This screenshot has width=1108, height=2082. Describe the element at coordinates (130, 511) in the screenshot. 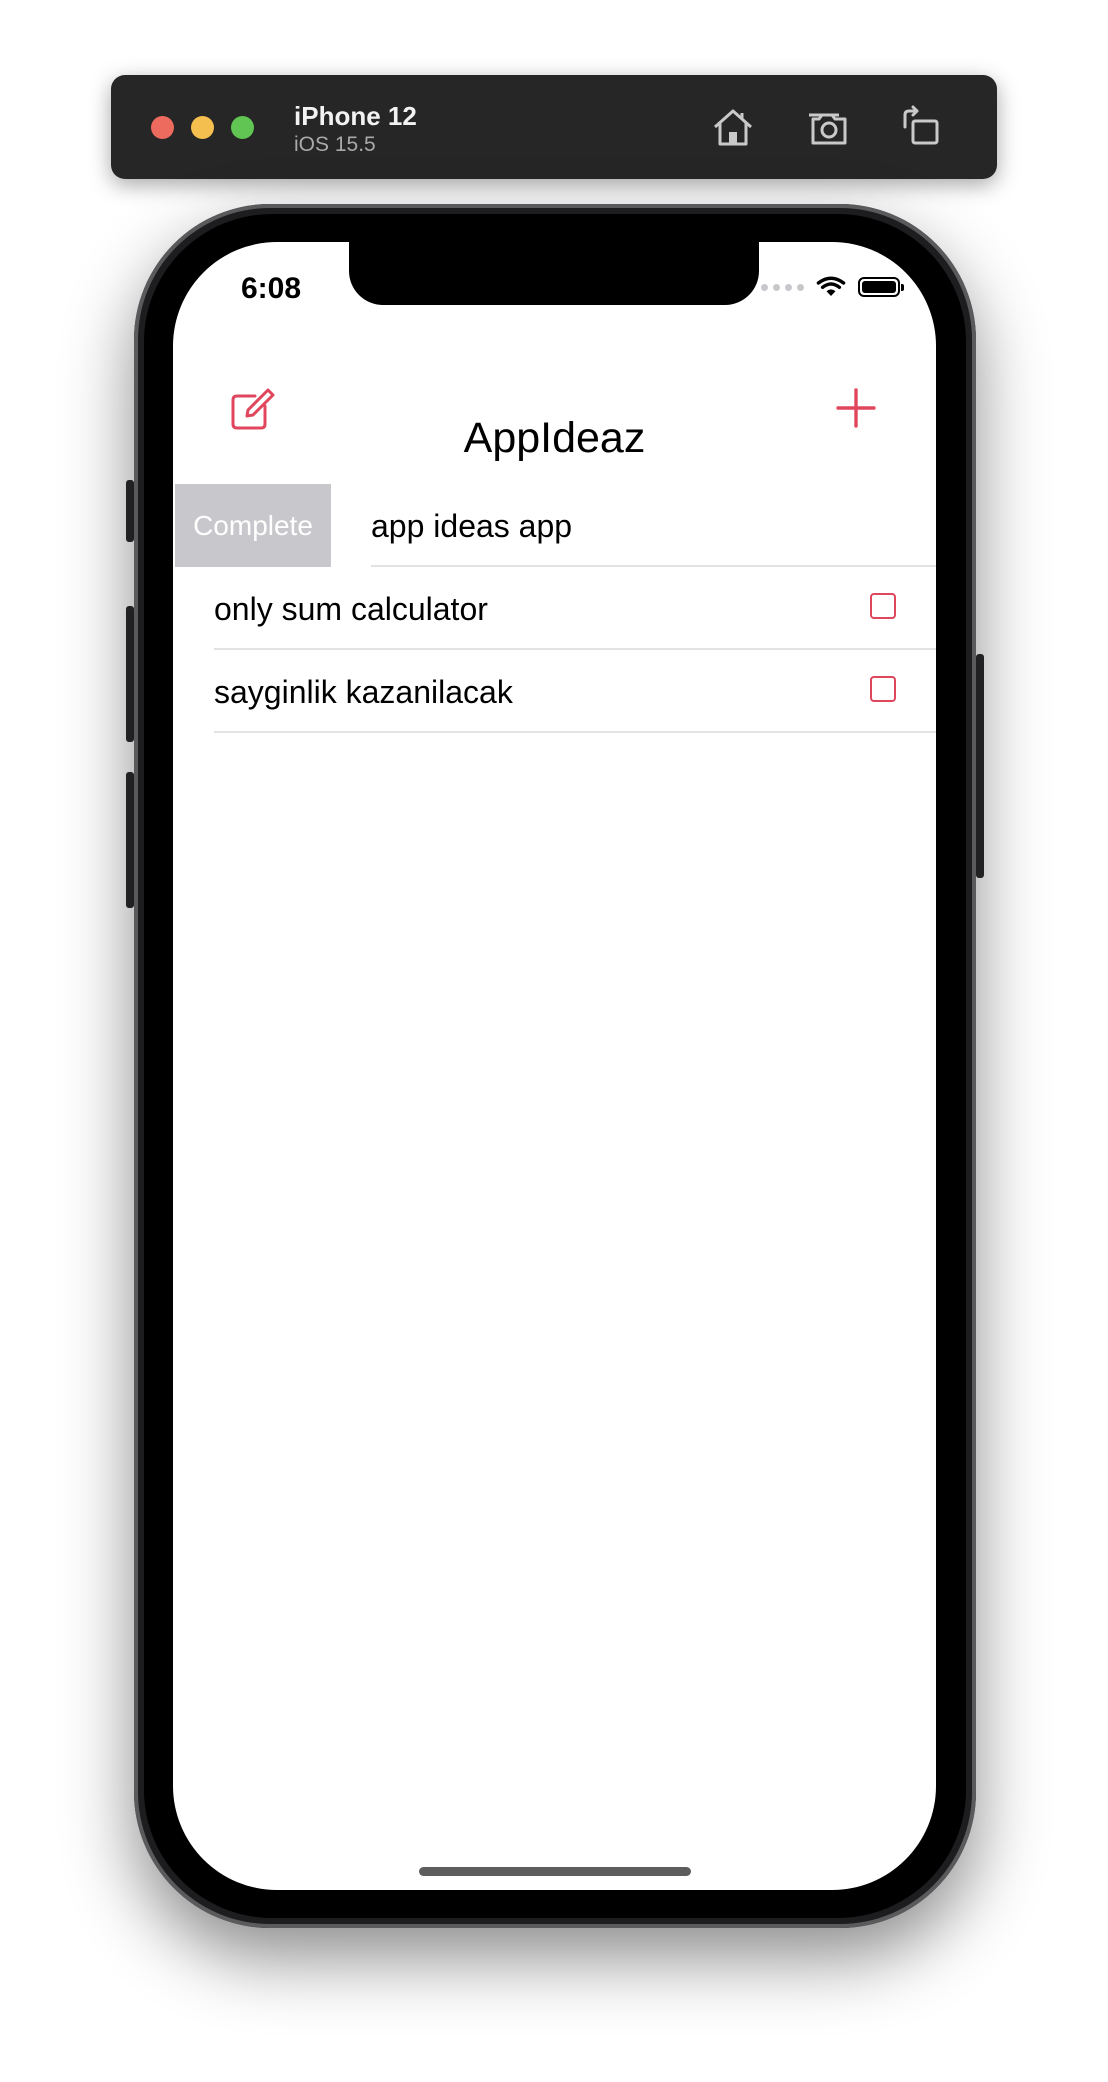

I see `mute-switch` at that location.